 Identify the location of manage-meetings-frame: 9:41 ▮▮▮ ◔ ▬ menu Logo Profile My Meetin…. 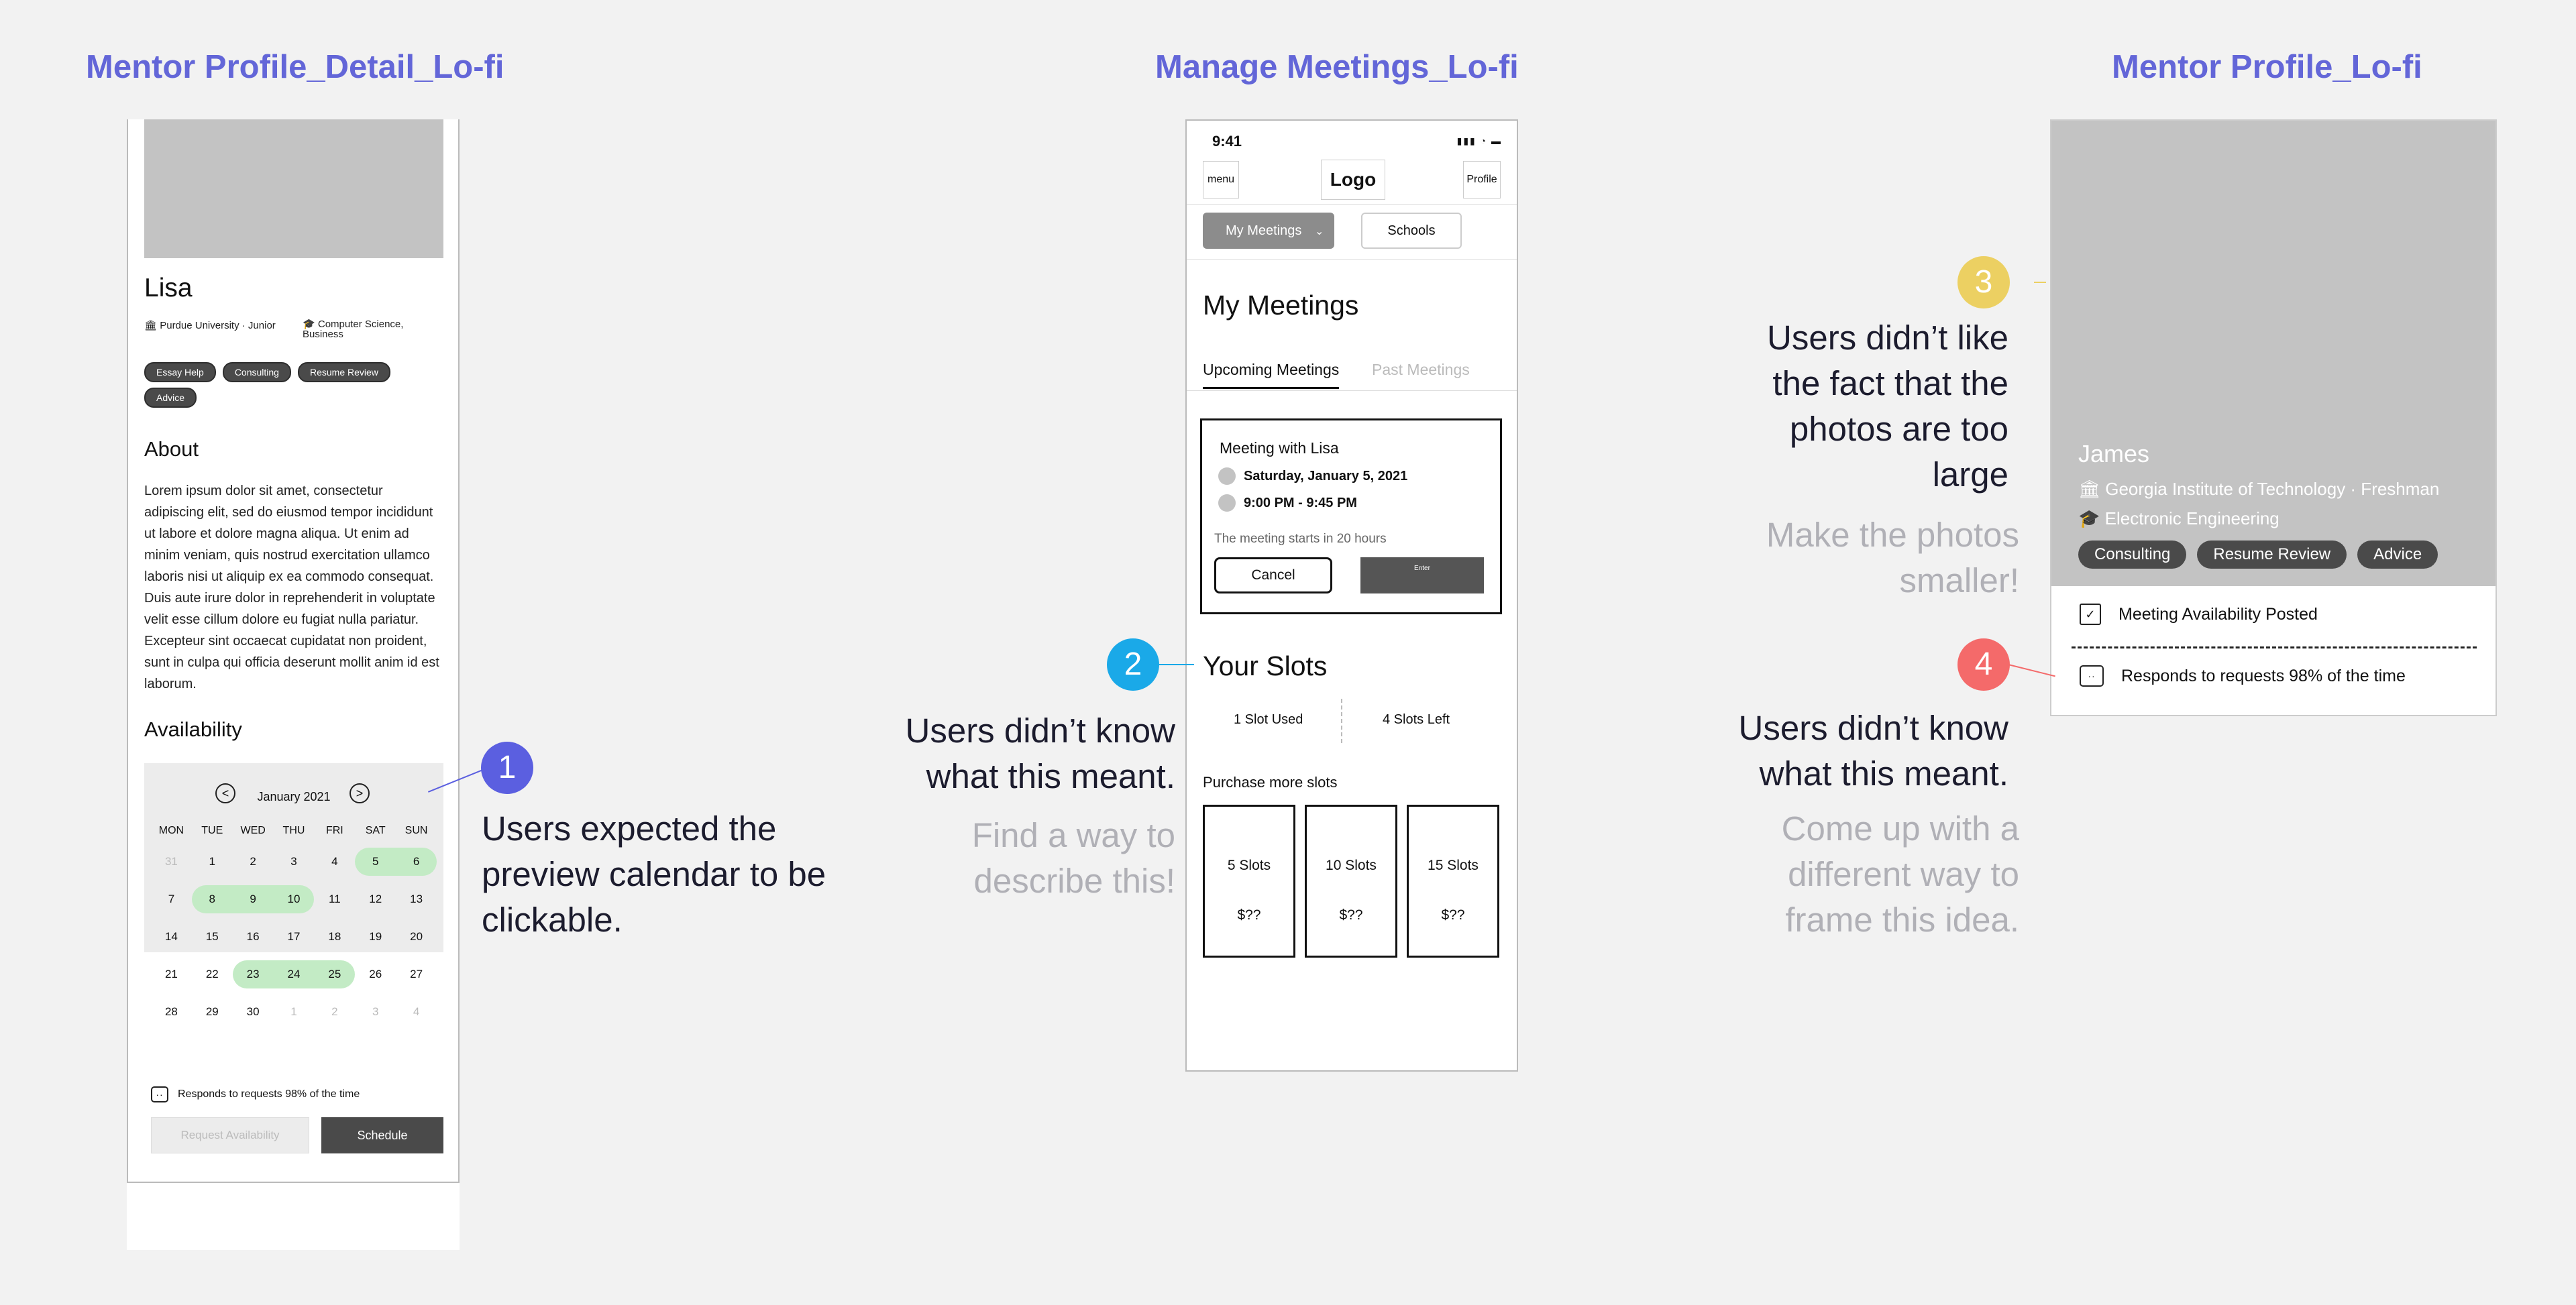
(1351, 595).